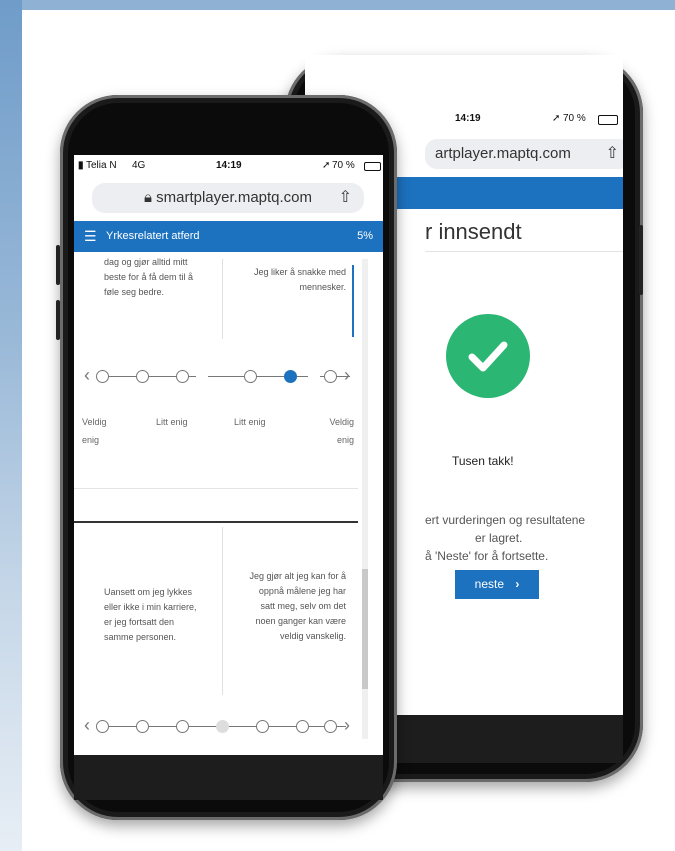 This screenshot has height=851, width=675. Describe the element at coordinates (250, 422) in the screenshot. I see `scale-label-3: Litt enig` at that location.